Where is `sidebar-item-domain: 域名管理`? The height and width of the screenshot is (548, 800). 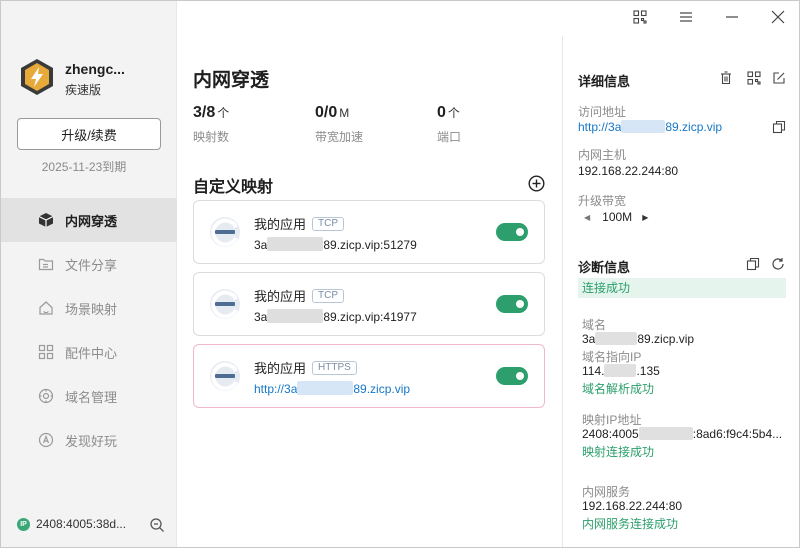 sidebar-item-domain: 域名管理 is located at coordinates (89, 396).